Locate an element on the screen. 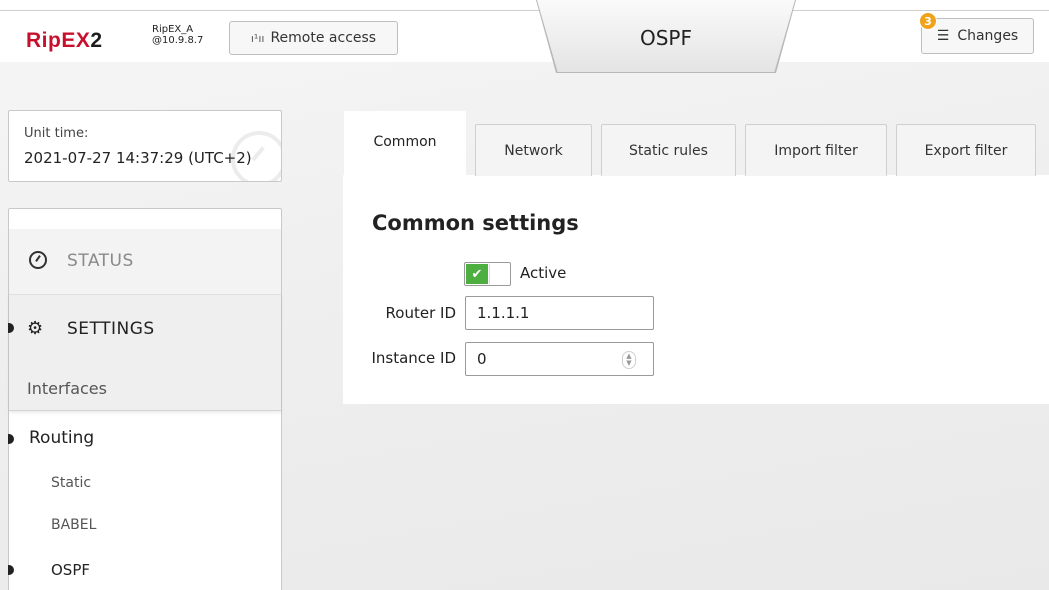 Image resolution: width=1049 pixels, height=590 pixels. instance-id-label: Instance ID is located at coordinates (413, 358).